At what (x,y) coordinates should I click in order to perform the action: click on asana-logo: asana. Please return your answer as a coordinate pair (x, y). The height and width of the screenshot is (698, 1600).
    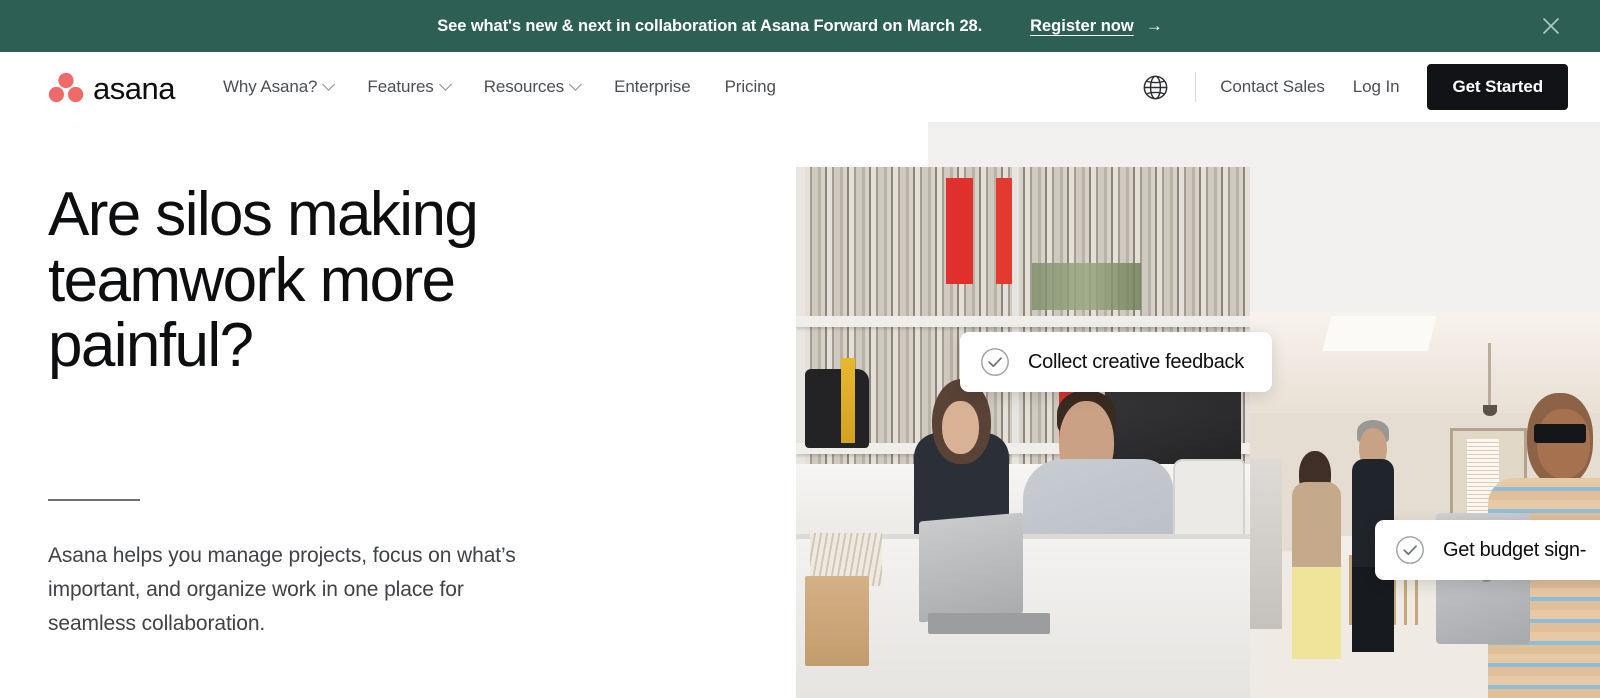
    Looking at the image, I should click on (111, 88).